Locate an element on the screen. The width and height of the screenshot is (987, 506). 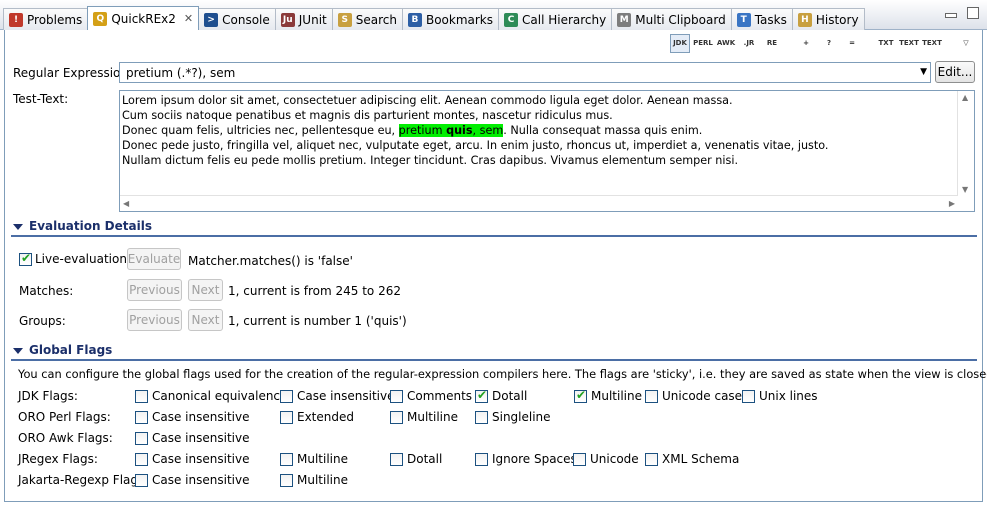
tab-junit: Ju JUnit is located at coordinates (303, 19).